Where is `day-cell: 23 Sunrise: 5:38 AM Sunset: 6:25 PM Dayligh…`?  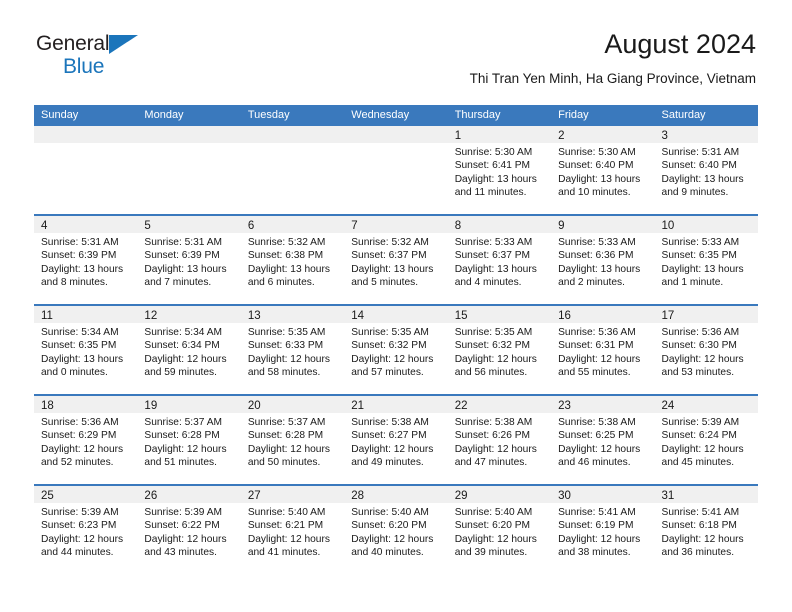 day-cell: 23 Sunrise: 5:38 AM Sunset: 6:25 PM Dayligh… is located at coordinates (603, 440).